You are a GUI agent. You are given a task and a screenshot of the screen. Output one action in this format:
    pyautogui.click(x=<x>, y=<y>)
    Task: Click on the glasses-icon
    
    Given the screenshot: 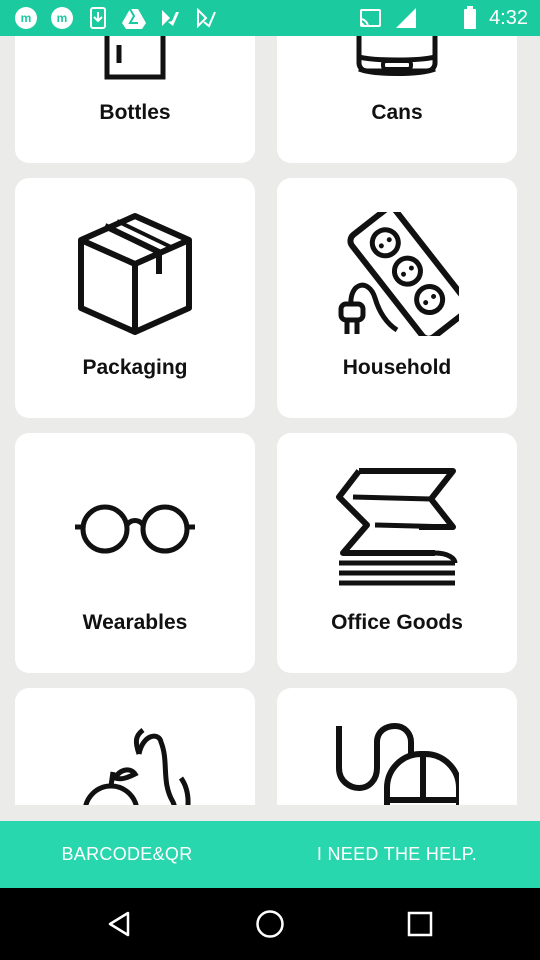 What is the action you would take?
    pyautogui.click(x=135, y=529)
    